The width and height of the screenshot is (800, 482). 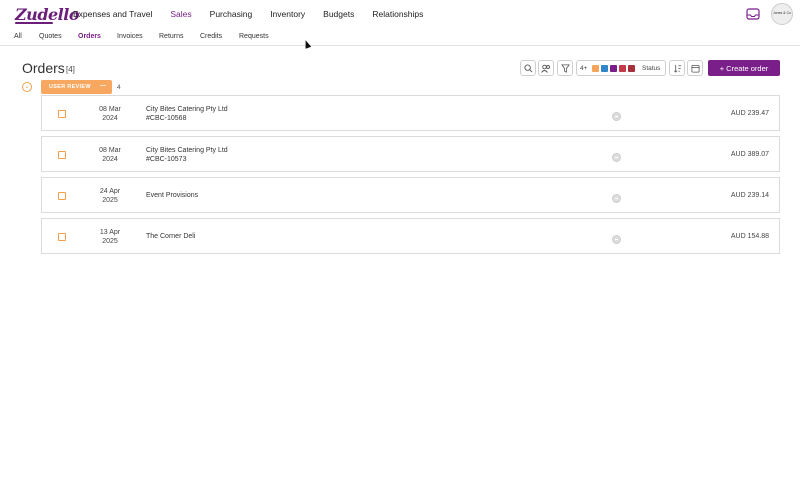 What do you see at coordinates (338, 14) in the screenshot?
I see `nav-budgets: Budgets` at bounding box center [338, 14].